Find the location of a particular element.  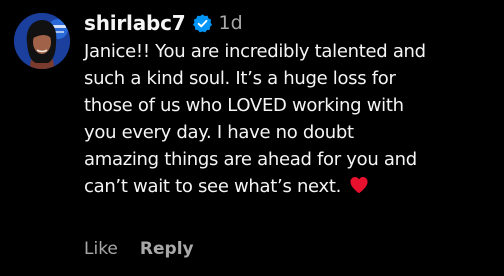

comment-text-line: amazing things are ahead for you and is located at coordinates (250, 159).